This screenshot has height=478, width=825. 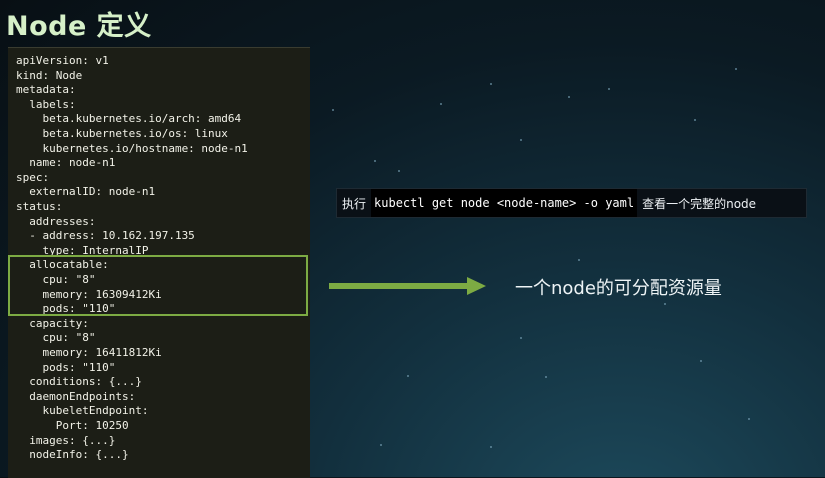 I want to click on yaml-line: labels:, so click(x=46, y=104).